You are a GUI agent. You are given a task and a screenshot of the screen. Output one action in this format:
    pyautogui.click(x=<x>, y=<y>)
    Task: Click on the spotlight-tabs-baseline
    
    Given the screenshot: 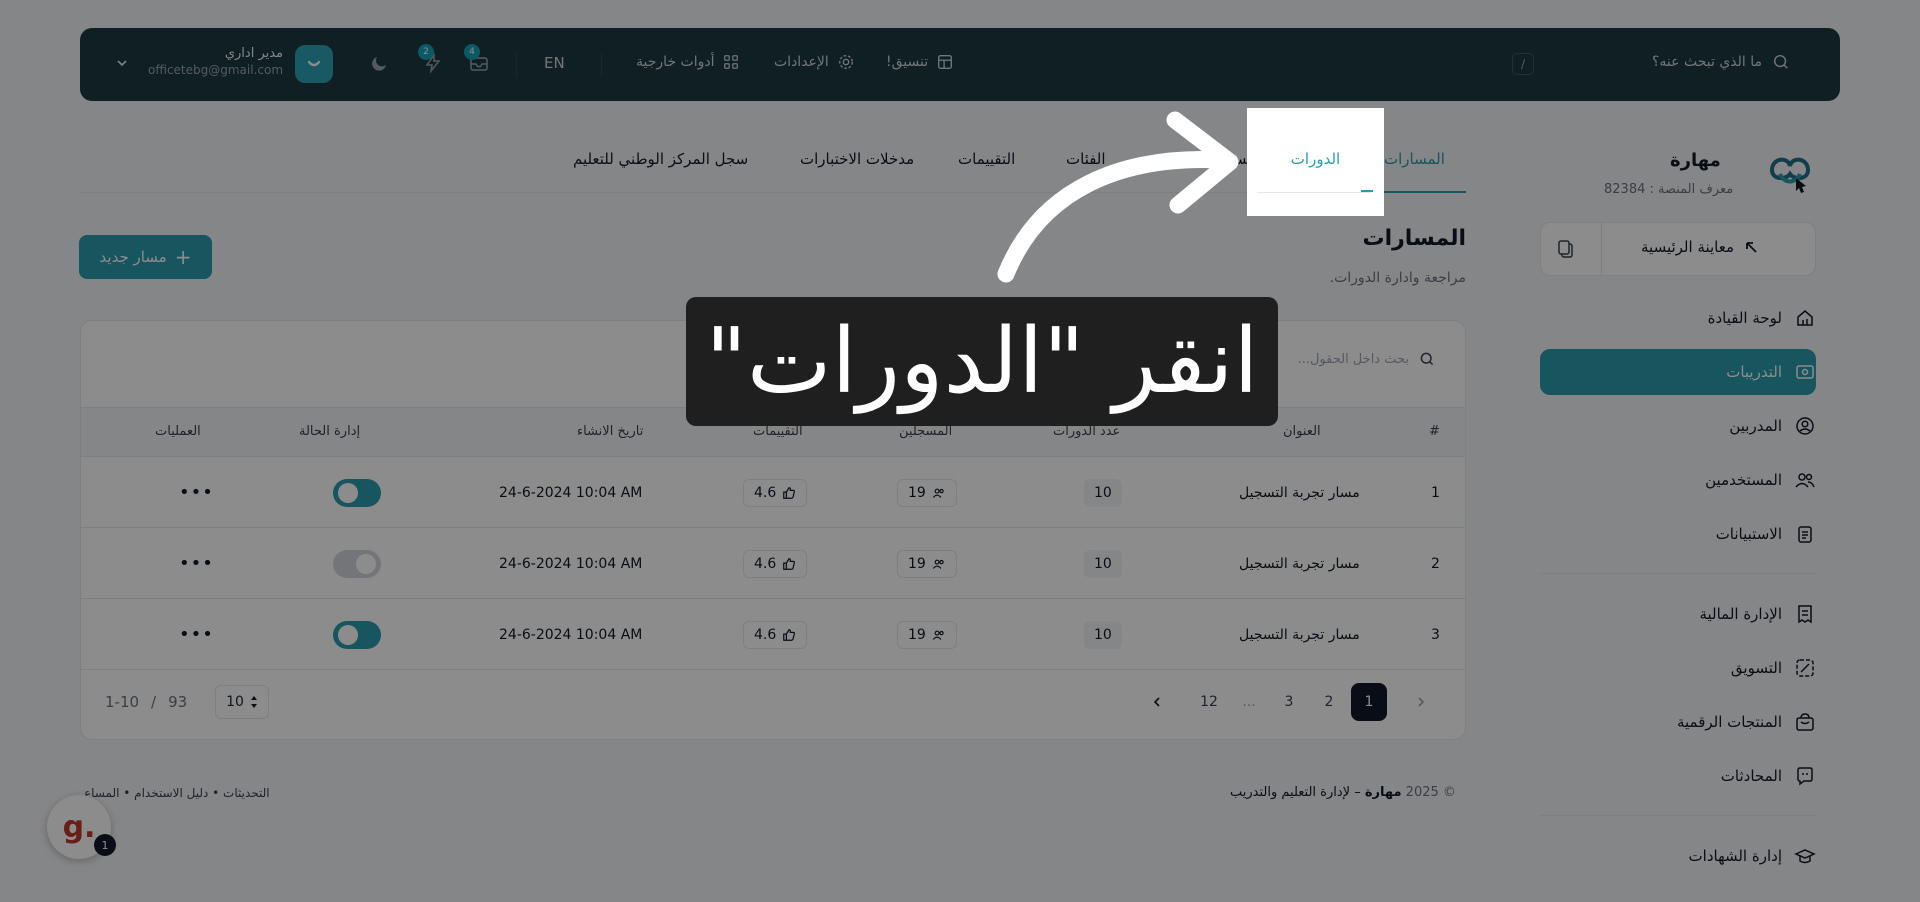 What is the action you would take?
    pyautogui.click(x=1314, y=192)
    